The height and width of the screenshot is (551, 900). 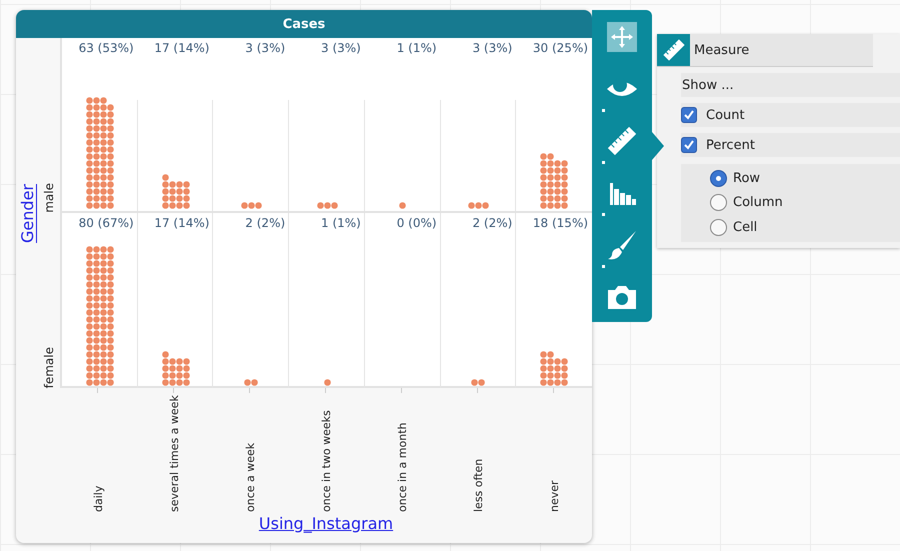 I want to click on move-icon, so click(x=622, y=37).